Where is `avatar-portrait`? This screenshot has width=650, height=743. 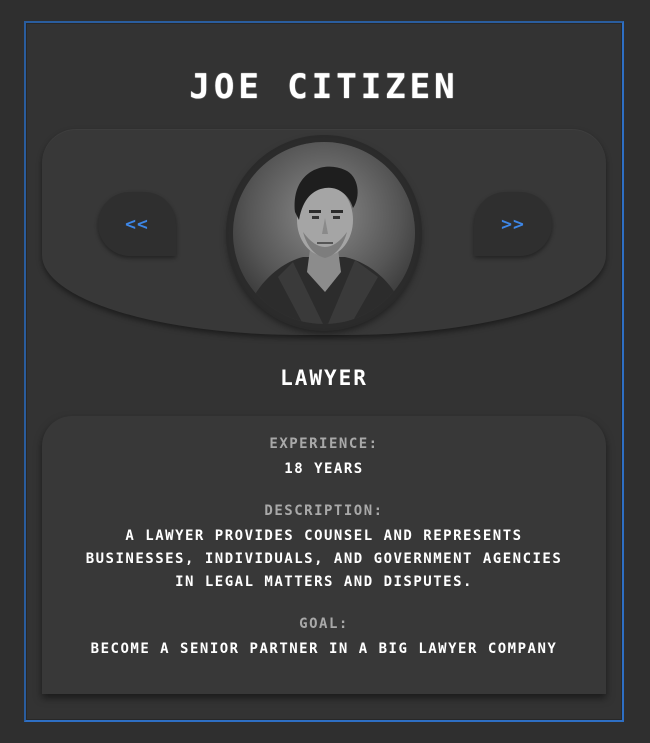
avatar-portrait is located at coordinates (324, 233).